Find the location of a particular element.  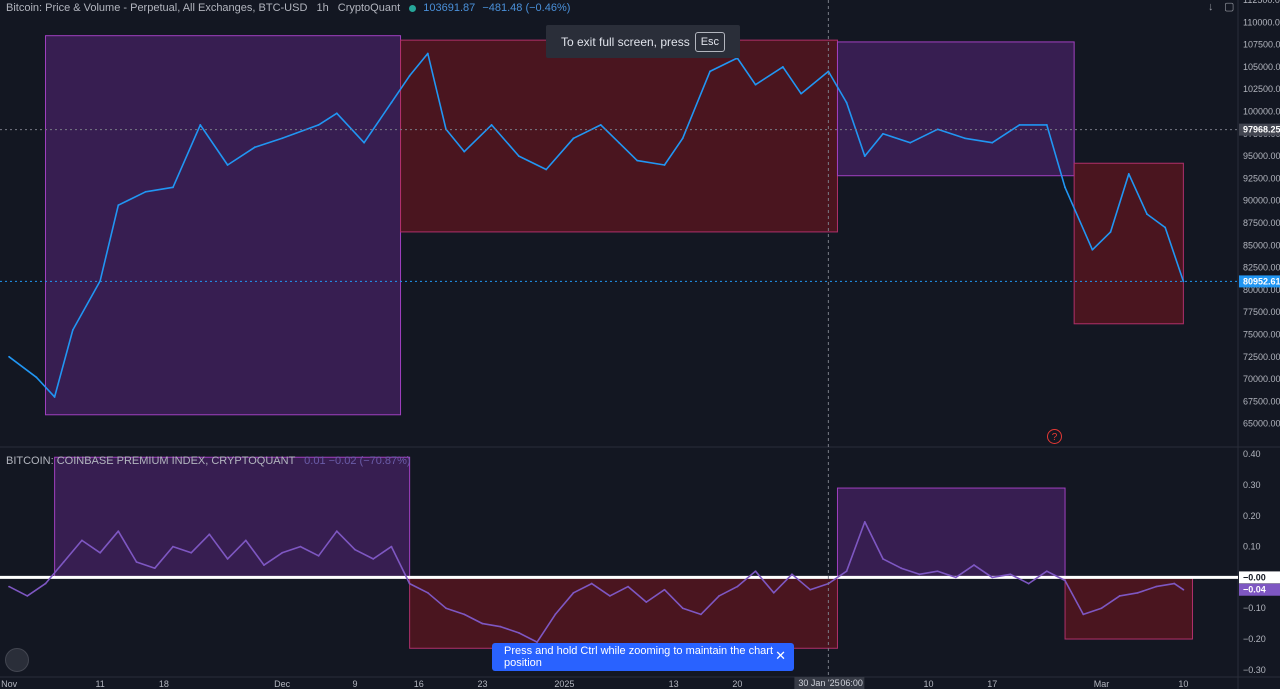

y-tick-label: 77500.00 is located at coordinates (1261, 312).